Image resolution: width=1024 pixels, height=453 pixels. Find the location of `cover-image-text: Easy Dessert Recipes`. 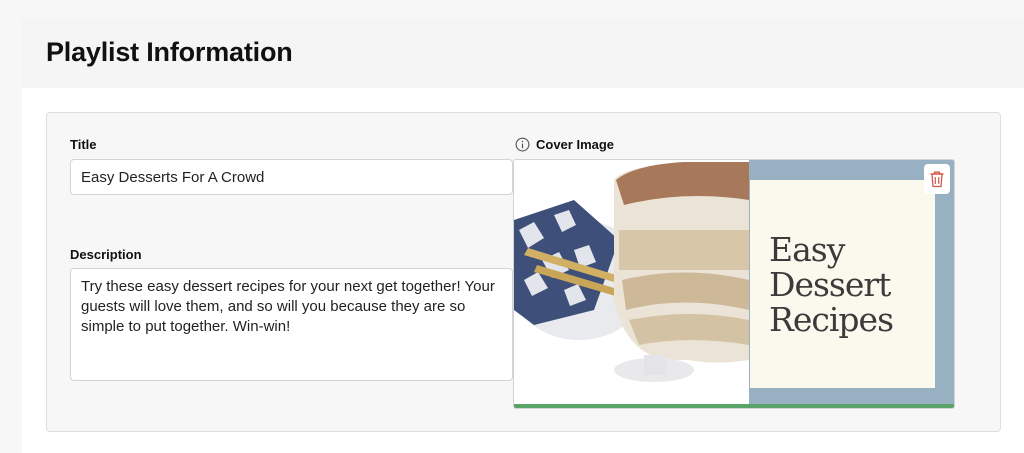

cover-image-text: Easy Dessert Recipes is located at coordinates (831, 284).